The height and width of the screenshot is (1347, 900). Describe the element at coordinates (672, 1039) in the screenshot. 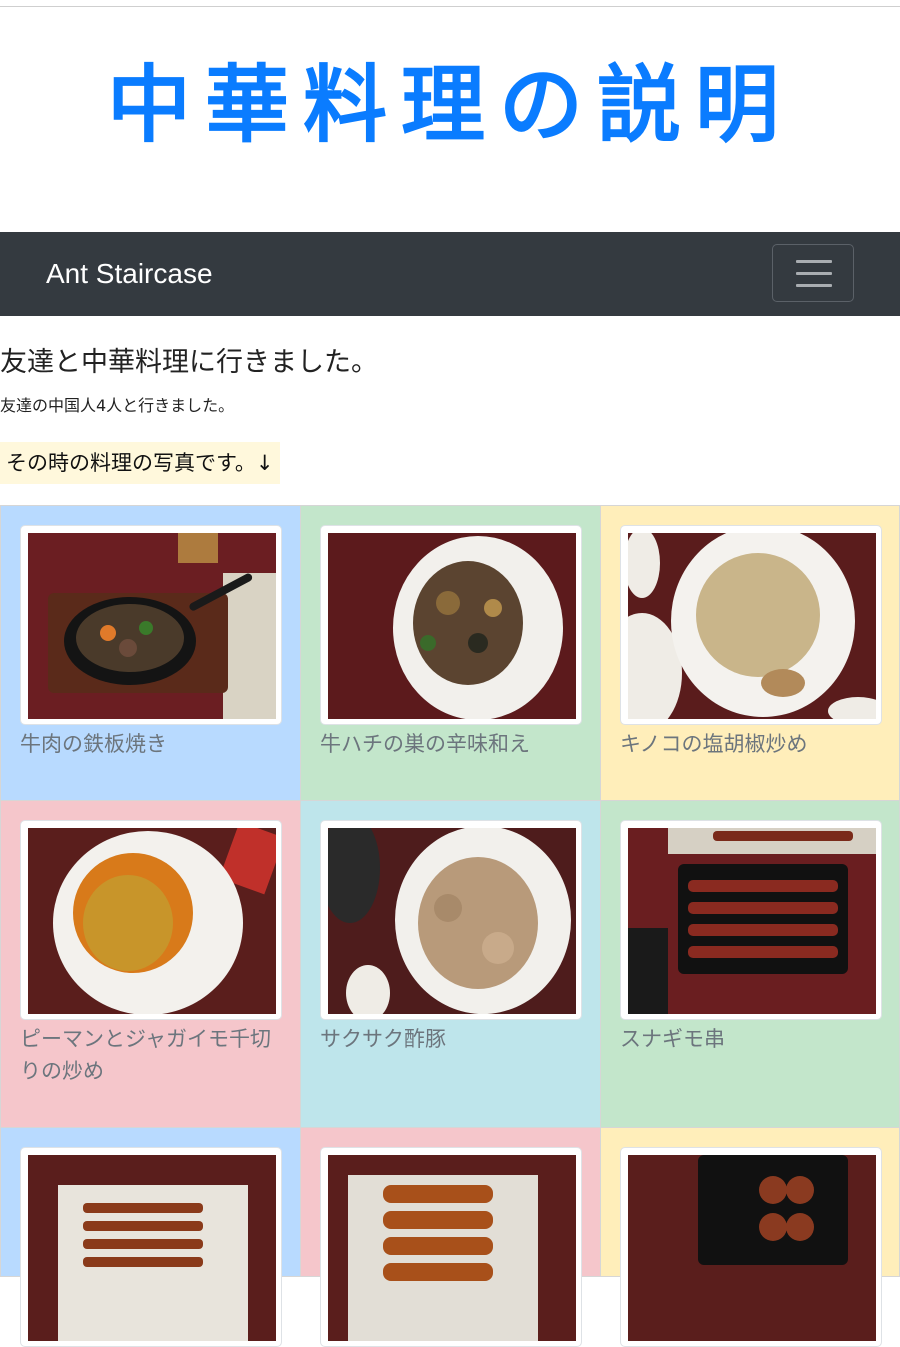

I see `food-caption: スナギモ串` at that location.